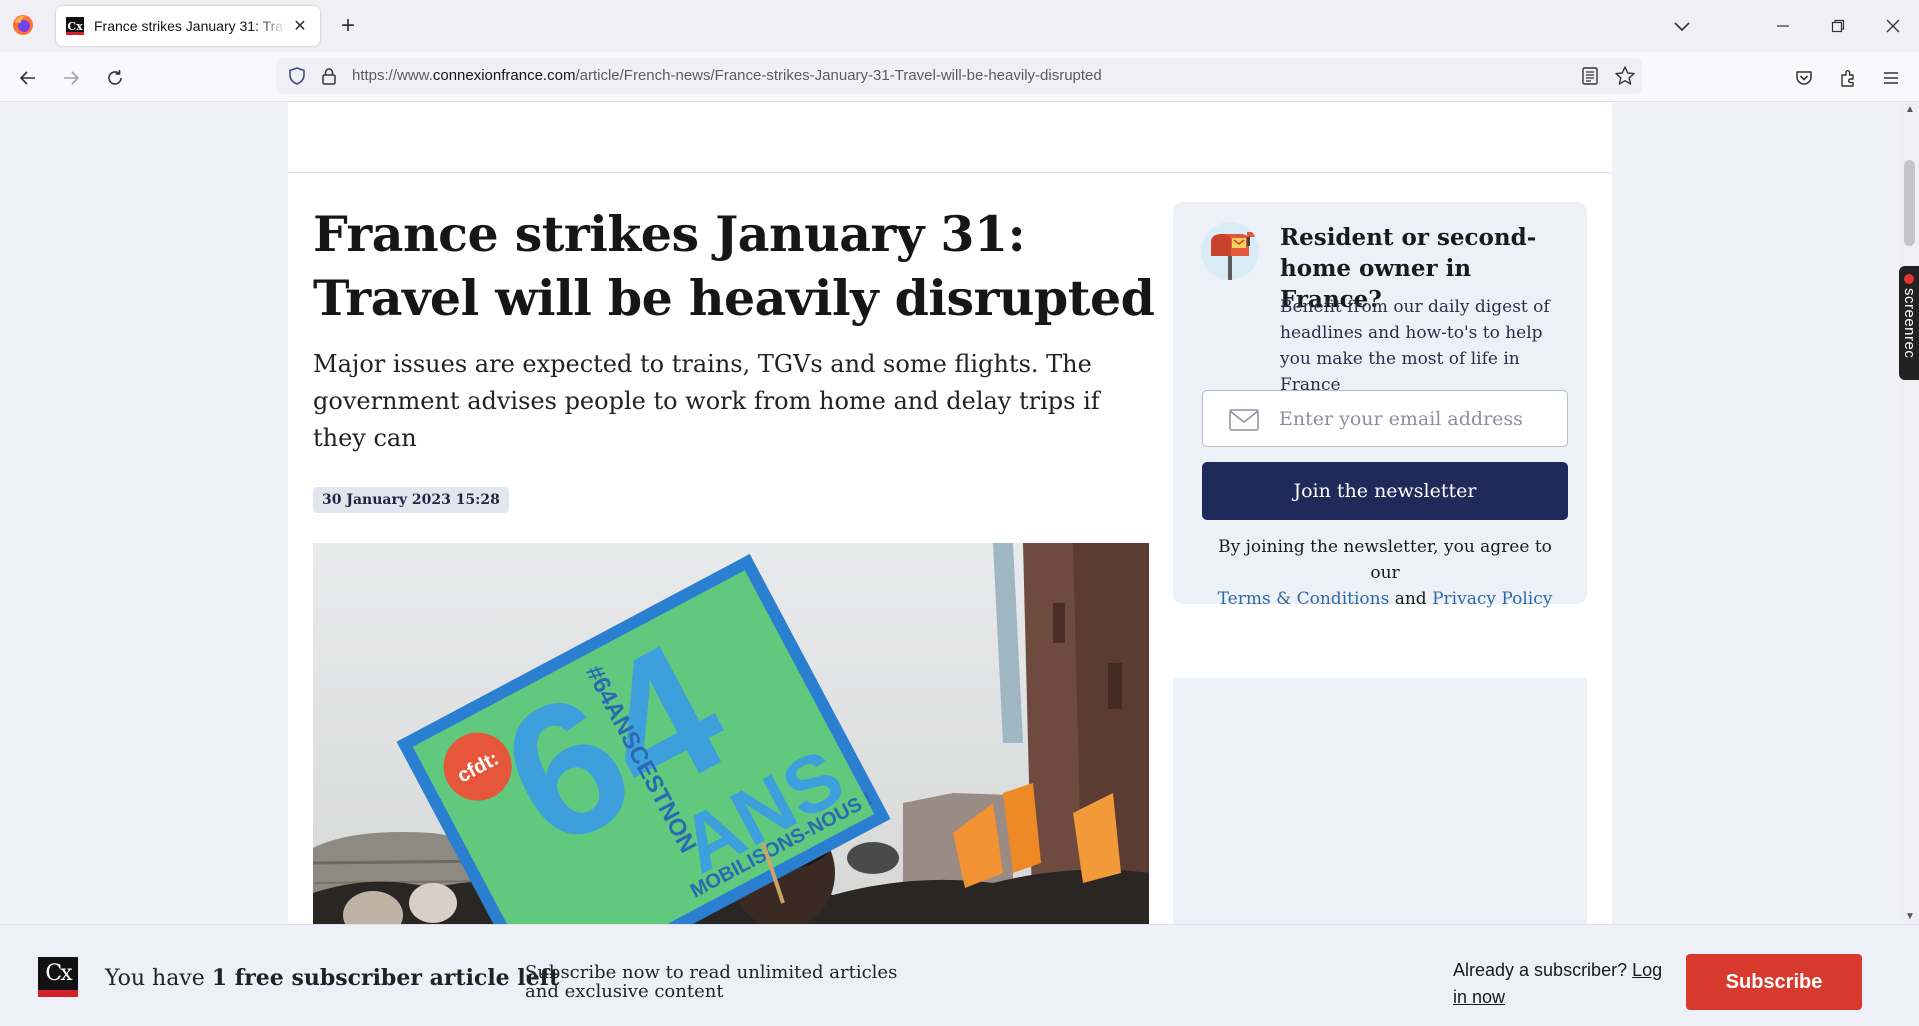 This screenshot has height=1026, width=1919. I want to click on record-icon, so click(1909, 279).